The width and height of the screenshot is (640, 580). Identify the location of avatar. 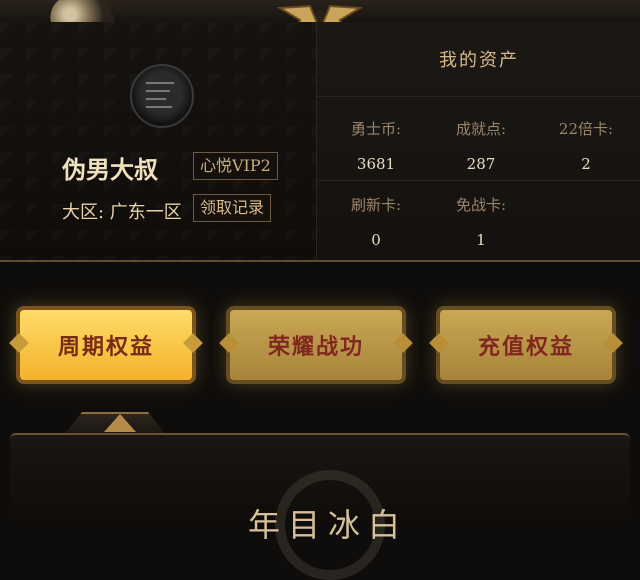
(162, 96).